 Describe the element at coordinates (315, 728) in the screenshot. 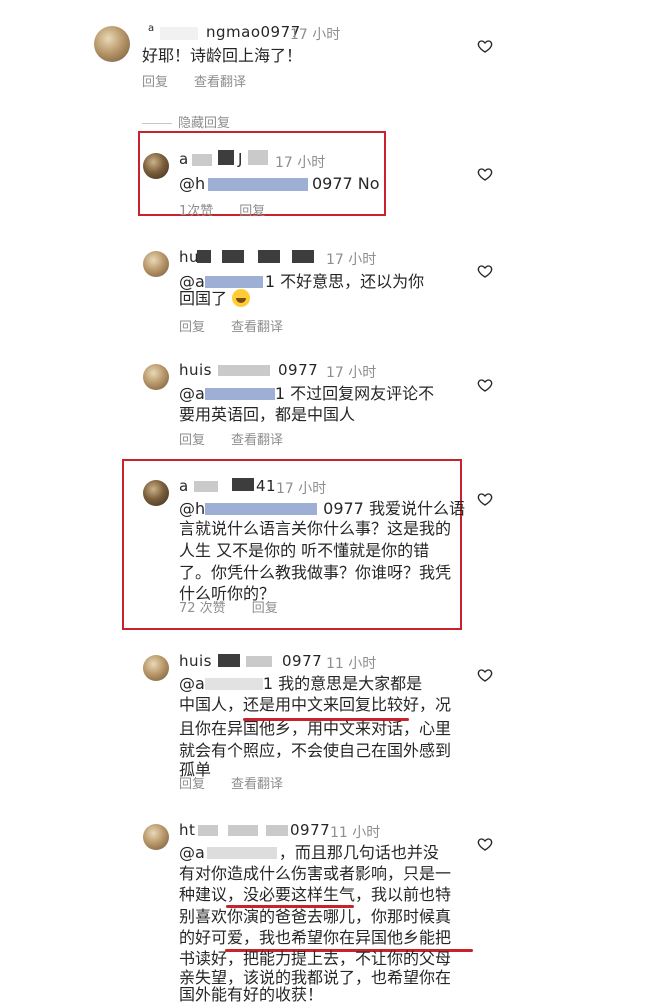

I see `comment-text-line: 且你在异国他乡，用中文来对话，心里` at that location.